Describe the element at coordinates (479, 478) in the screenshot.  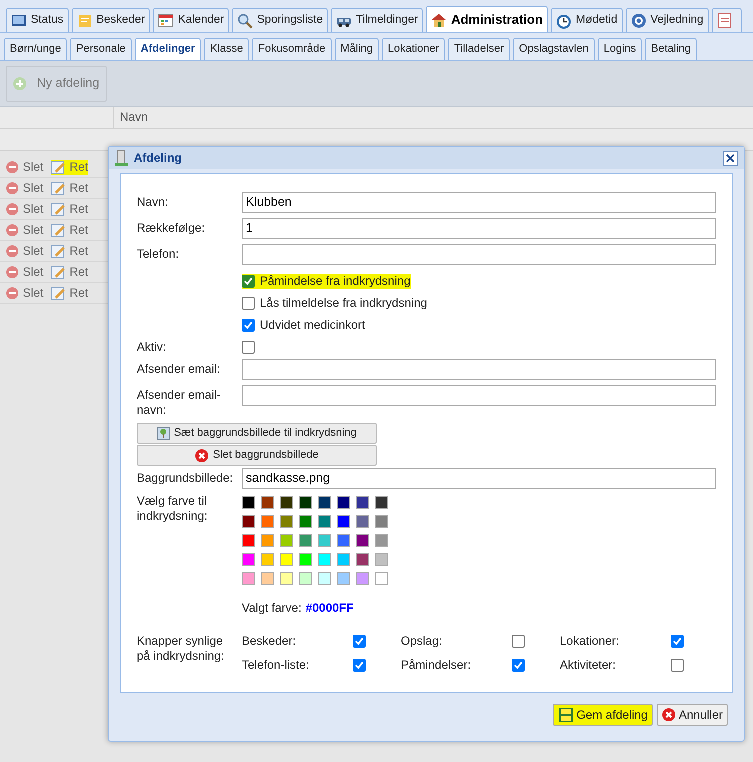
I see `input-field: sandkasse.png` at that location.